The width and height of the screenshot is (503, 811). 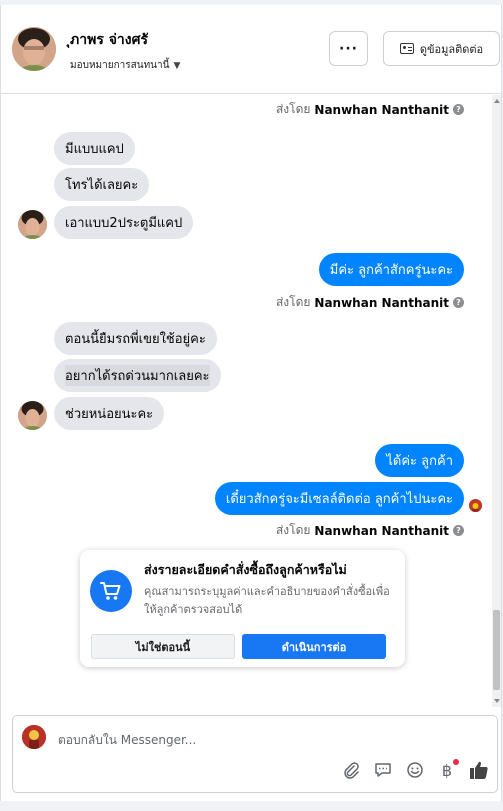 What do you see at coordinates (135, 338) in the screenshot?
I see `incoming-message: ตอนนี้ยืมรถพี่เขยใช้อยู่คะ` at bounding box center [135, 338].